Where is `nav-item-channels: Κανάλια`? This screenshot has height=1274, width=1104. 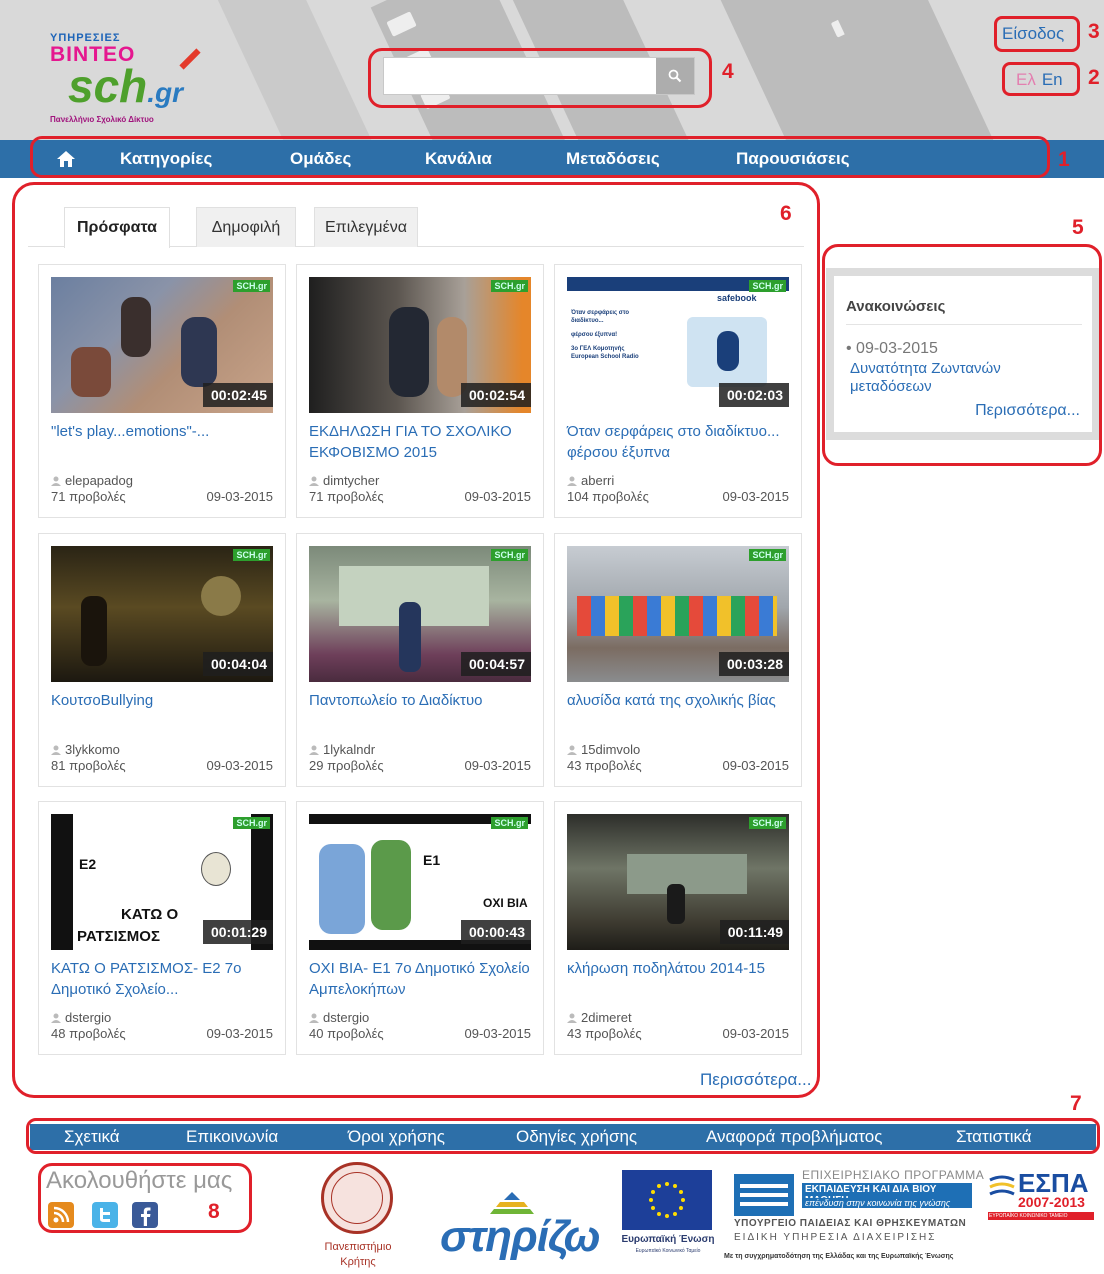
nav-item-channels: Κανάλια is located at coordinates (458, 159).